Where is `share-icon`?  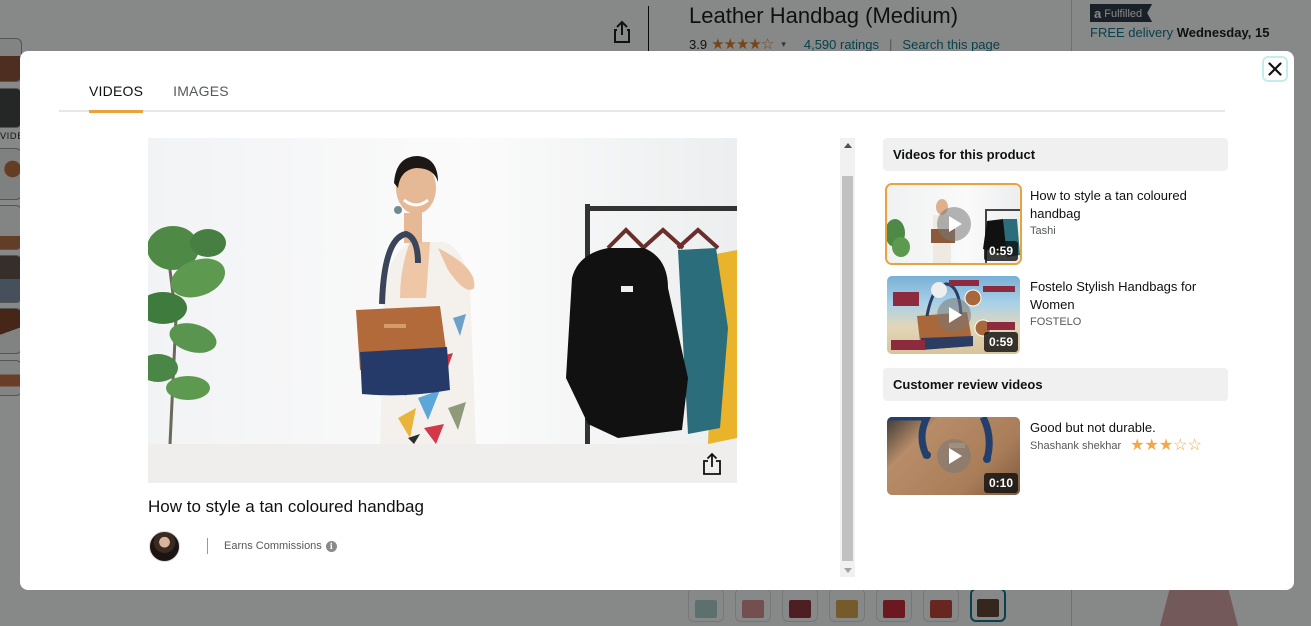 share-icon is located at coordinates (712, 463).